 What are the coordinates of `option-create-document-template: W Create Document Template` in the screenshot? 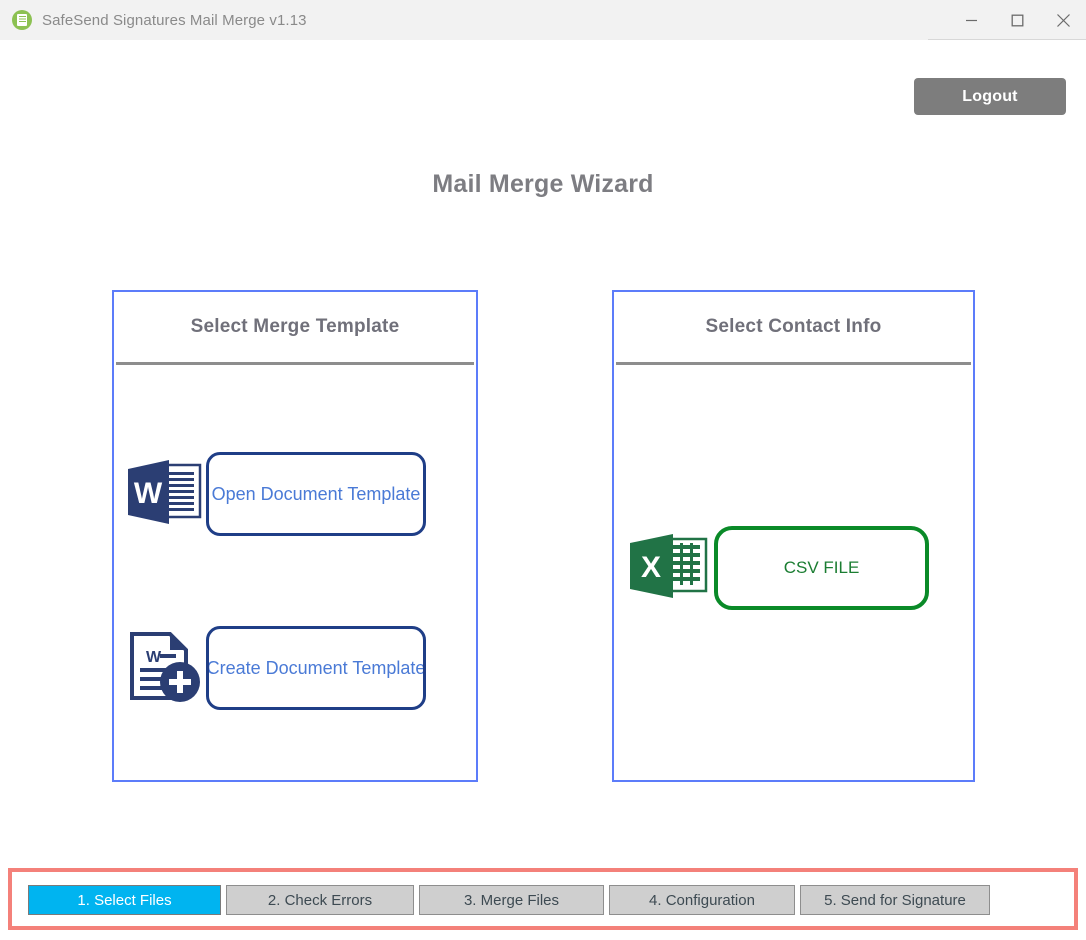 It's located at (275, 668).